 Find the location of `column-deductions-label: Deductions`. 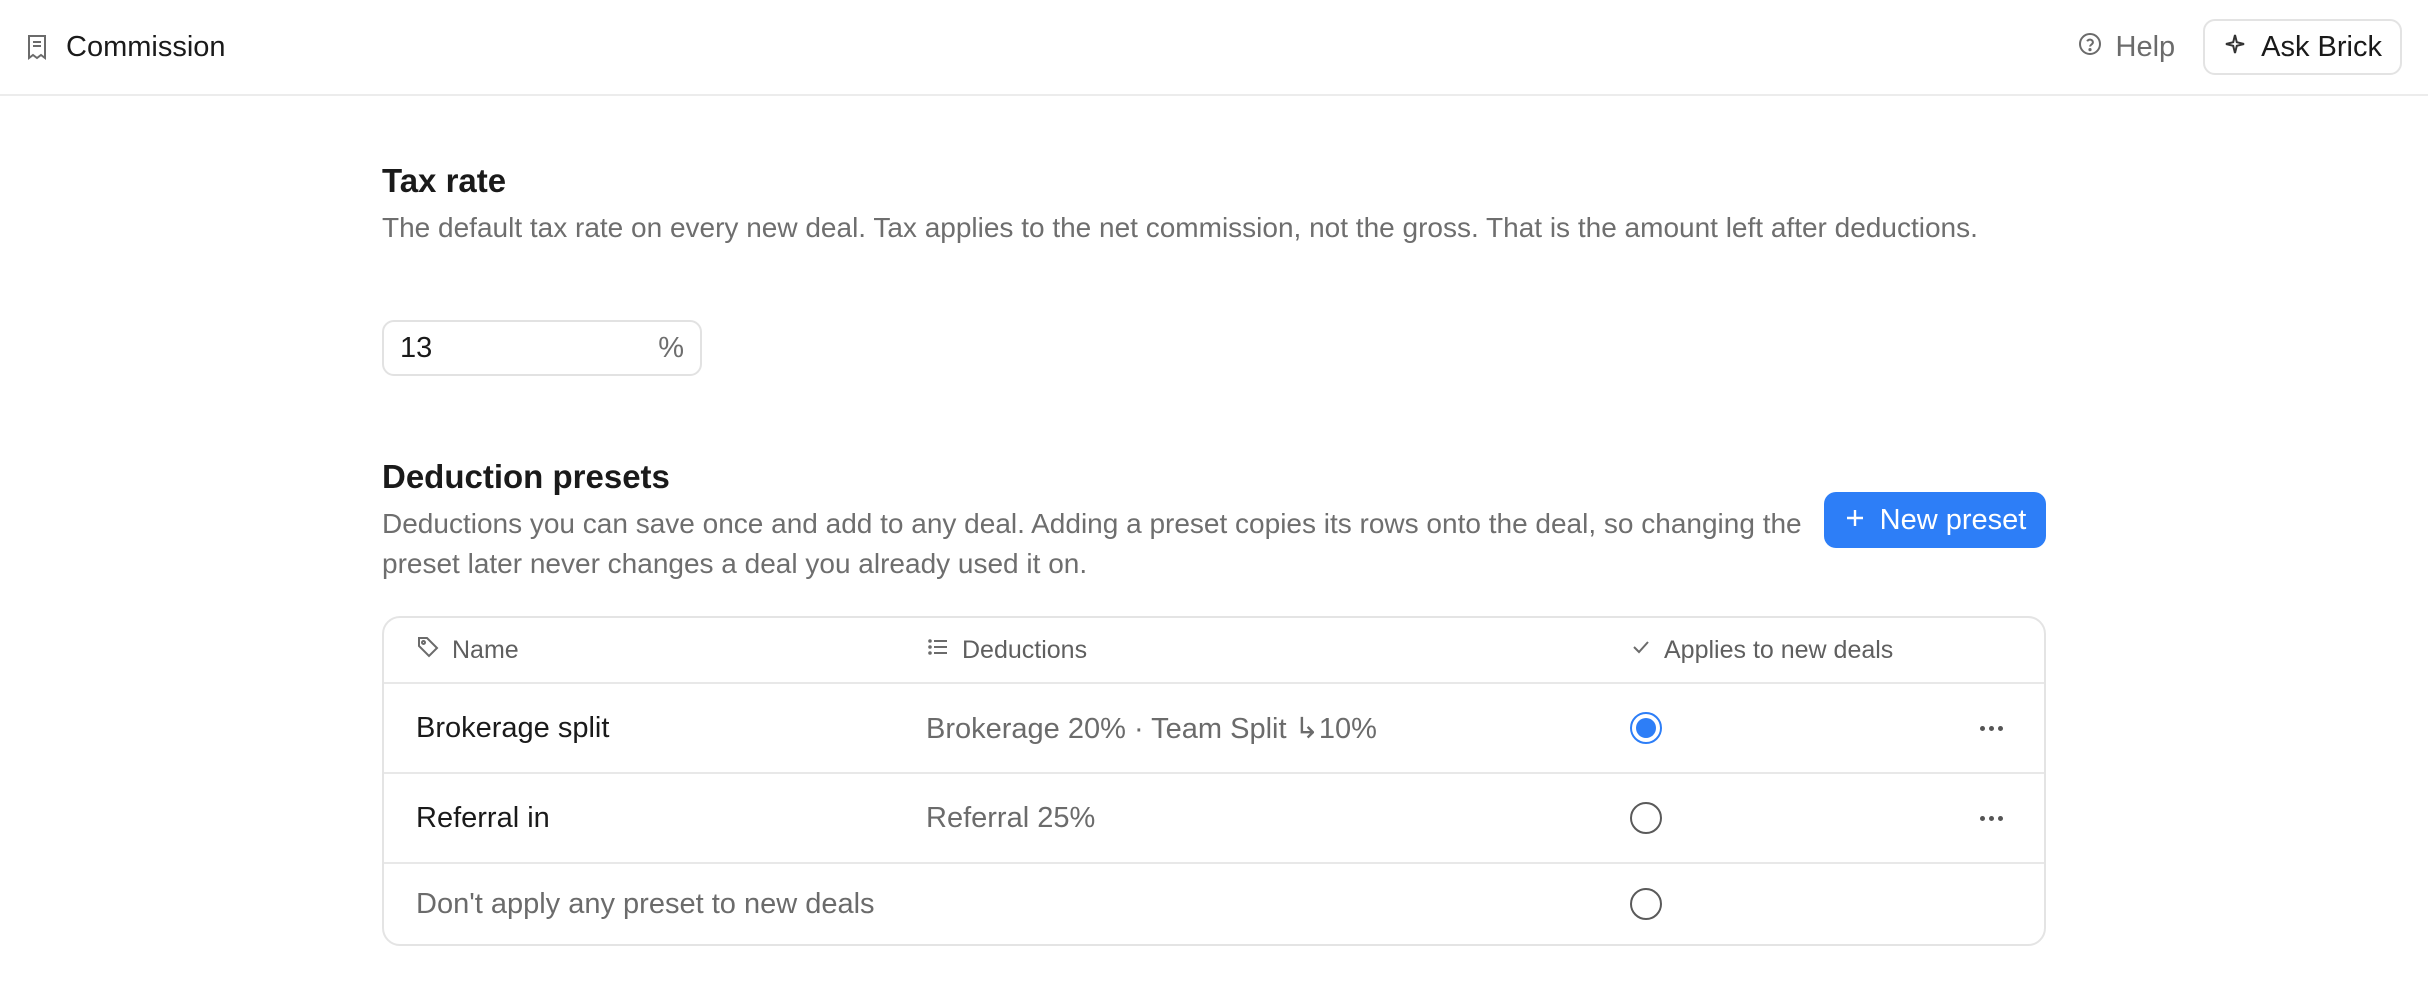

column-deductions-label: Deductions is located at coordinates (1025, 649).